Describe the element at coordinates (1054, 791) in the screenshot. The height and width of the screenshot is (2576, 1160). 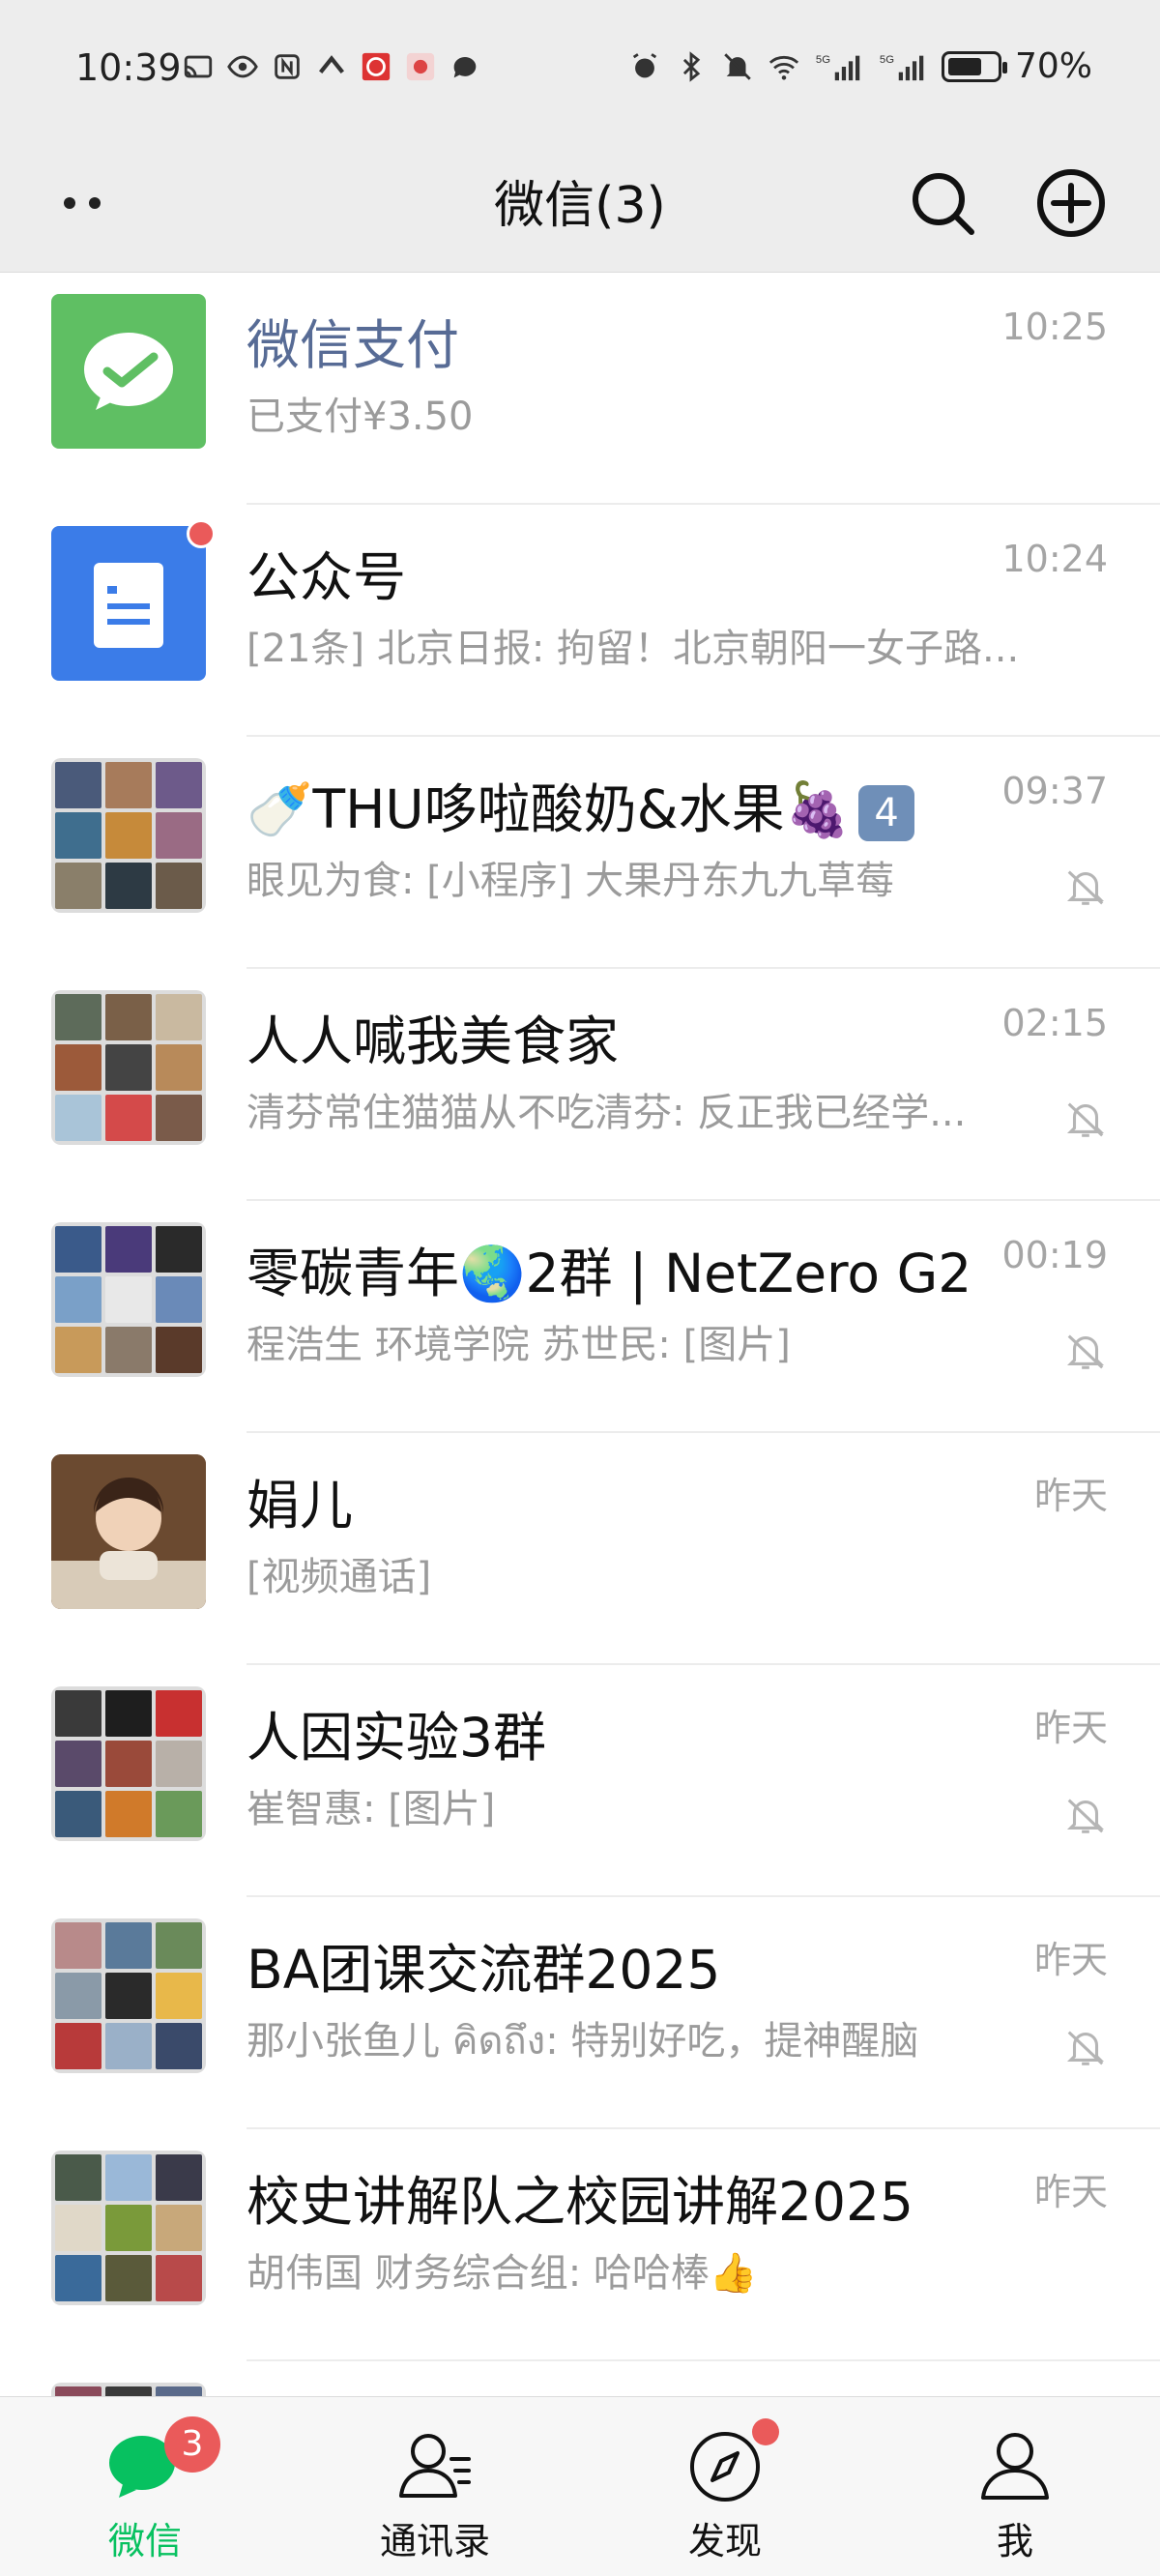
I see `chat-time: 09:37` at that location.